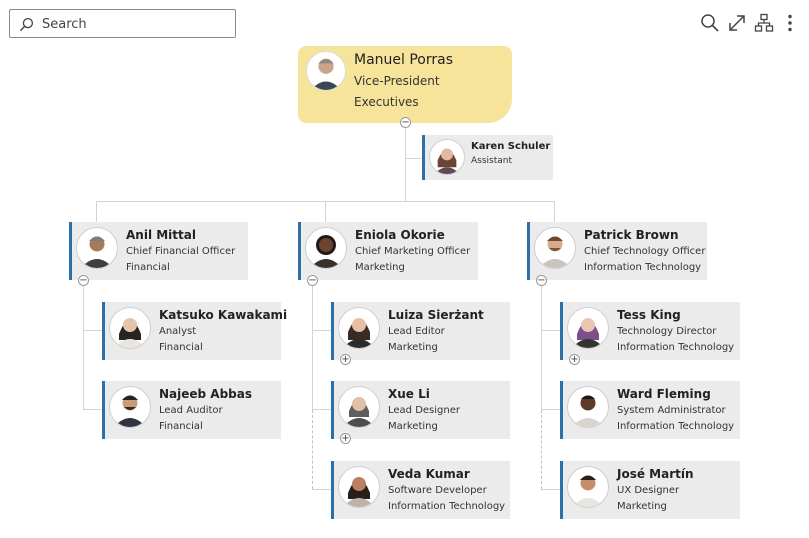  What do you see at coordinates (424, 410) in the screenshot?
I see `employee-title: Lead Designer` at bounding box center [424, 410].